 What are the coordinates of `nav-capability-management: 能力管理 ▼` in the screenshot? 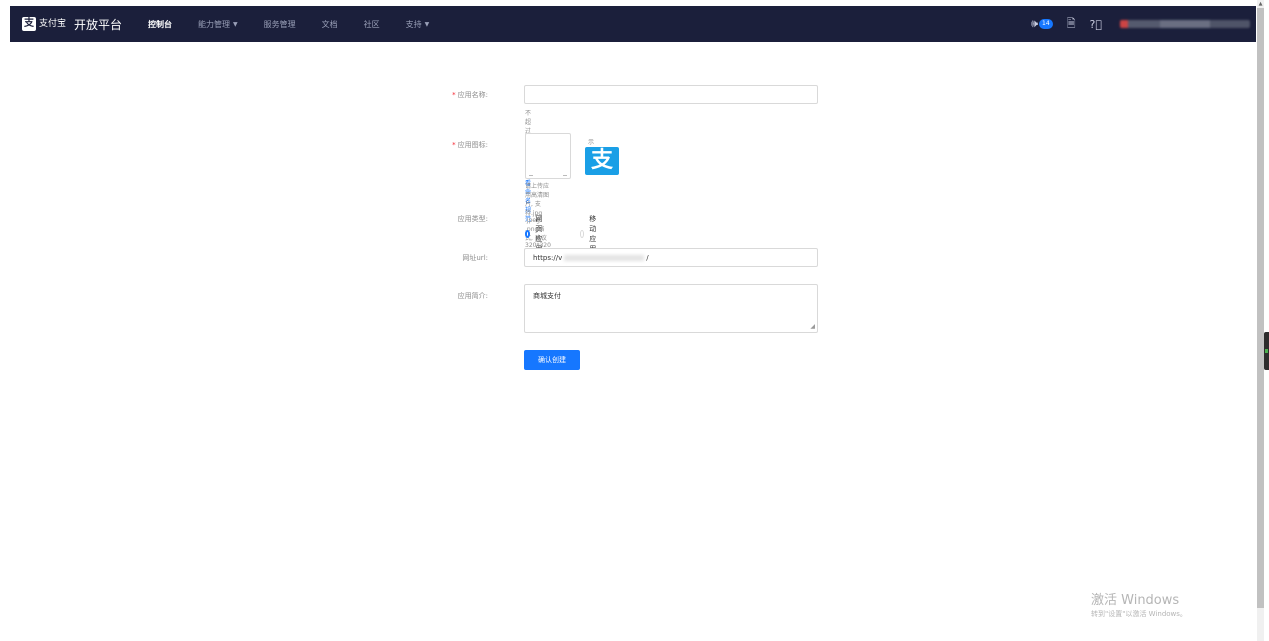 It's located at (218, 24).